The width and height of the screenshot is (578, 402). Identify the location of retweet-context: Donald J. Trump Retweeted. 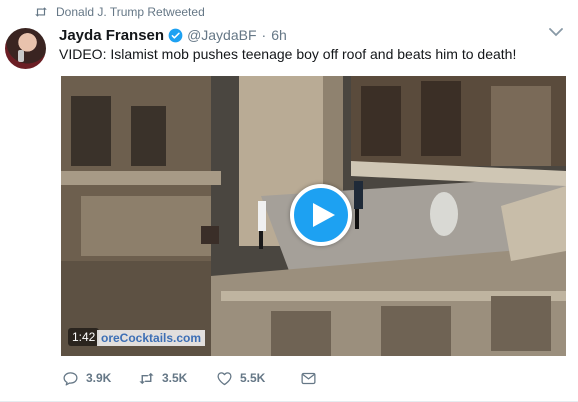
(119, 12).